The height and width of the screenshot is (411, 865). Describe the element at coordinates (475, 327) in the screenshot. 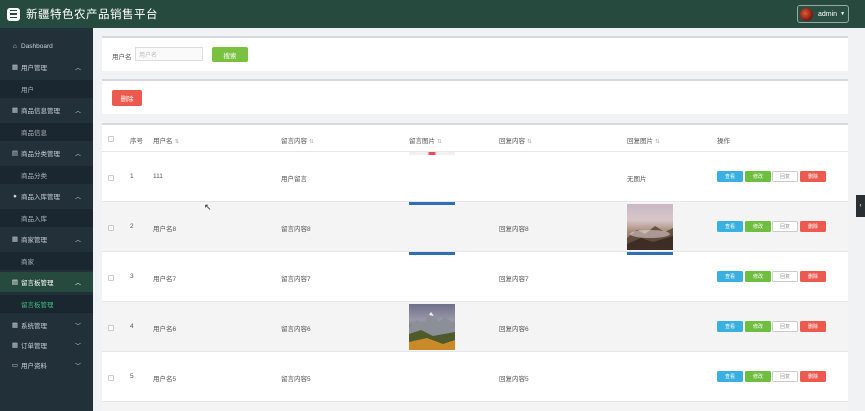

I see `table-row: 4 用户名6 留言内容6 回复内容6 查看 修改 回复 删除` at that location.